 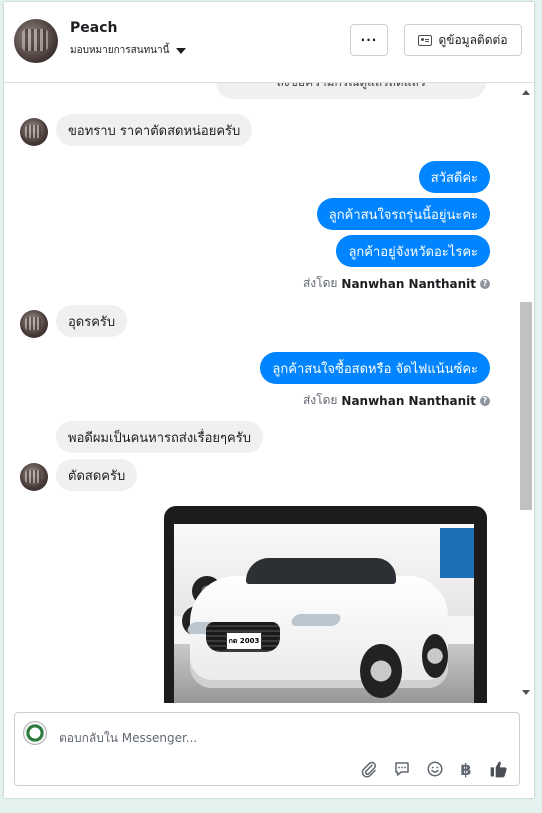 What do you see at coordinates (36, 41) in the screenshot?
I see `avatar` at bounding box center [36, 41].